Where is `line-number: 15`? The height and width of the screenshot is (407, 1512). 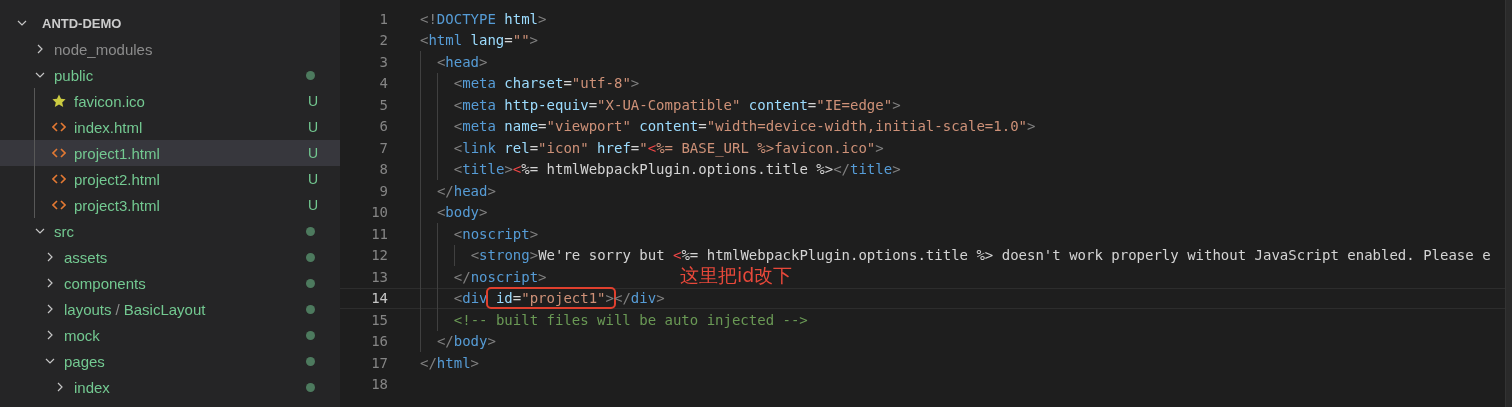 line-number: 15 is located at coordinates (379, 319).